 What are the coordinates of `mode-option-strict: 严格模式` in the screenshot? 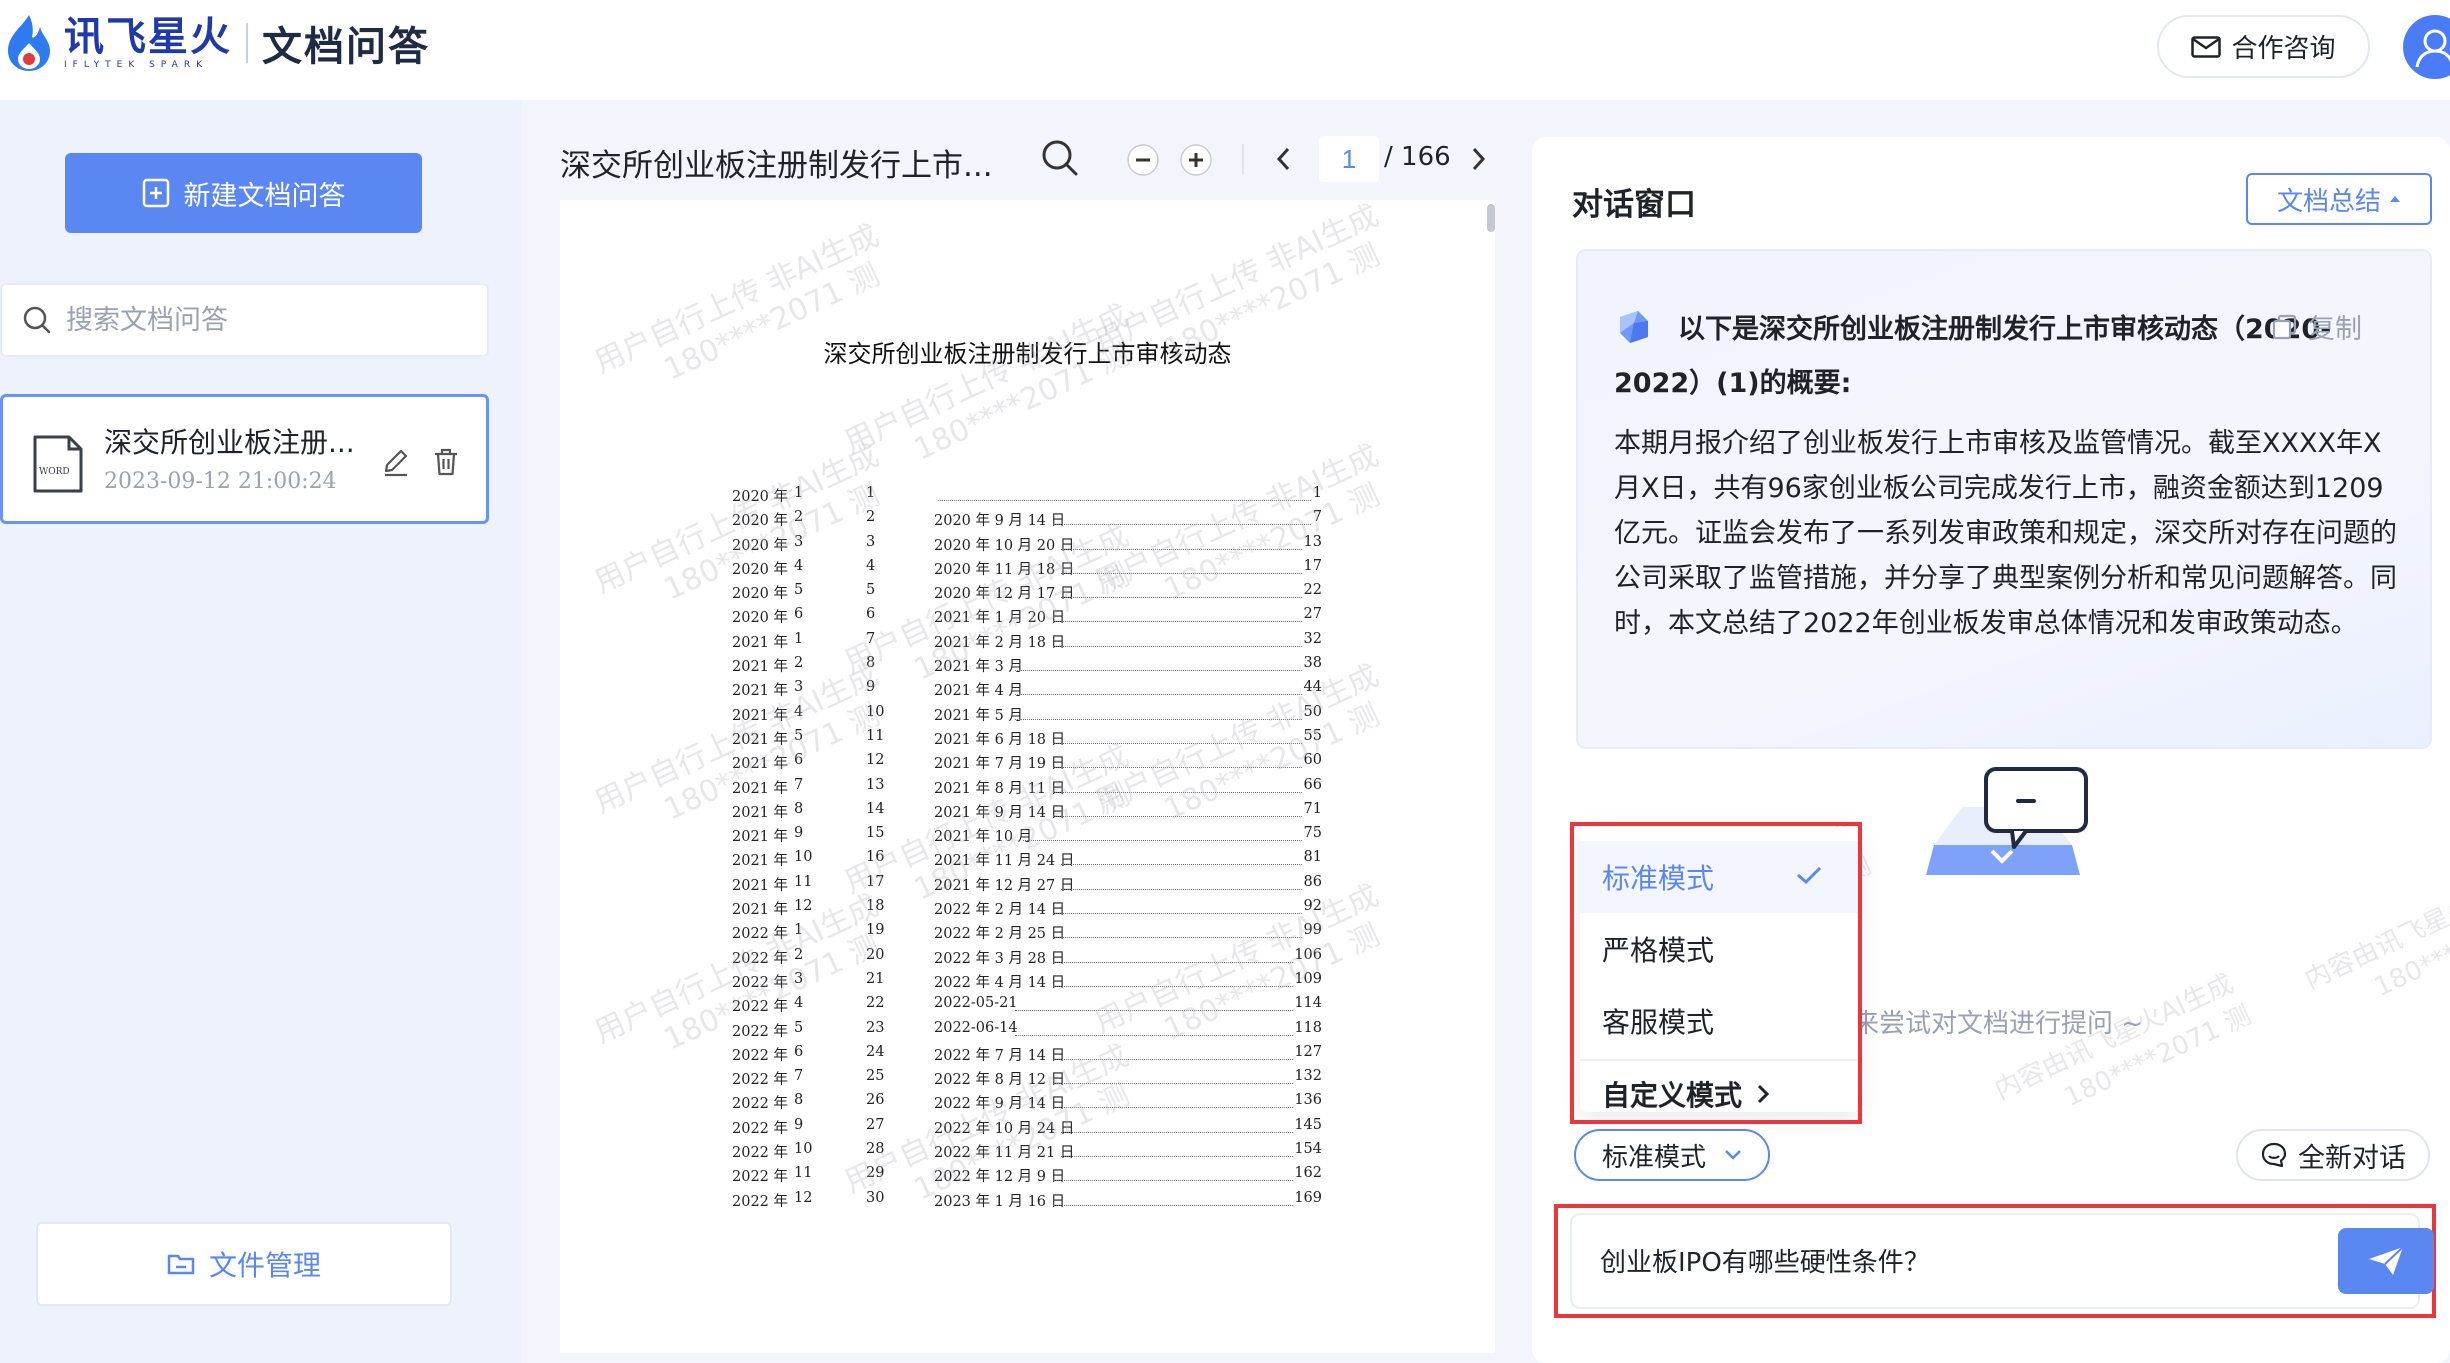 It's located at (1720, 949).